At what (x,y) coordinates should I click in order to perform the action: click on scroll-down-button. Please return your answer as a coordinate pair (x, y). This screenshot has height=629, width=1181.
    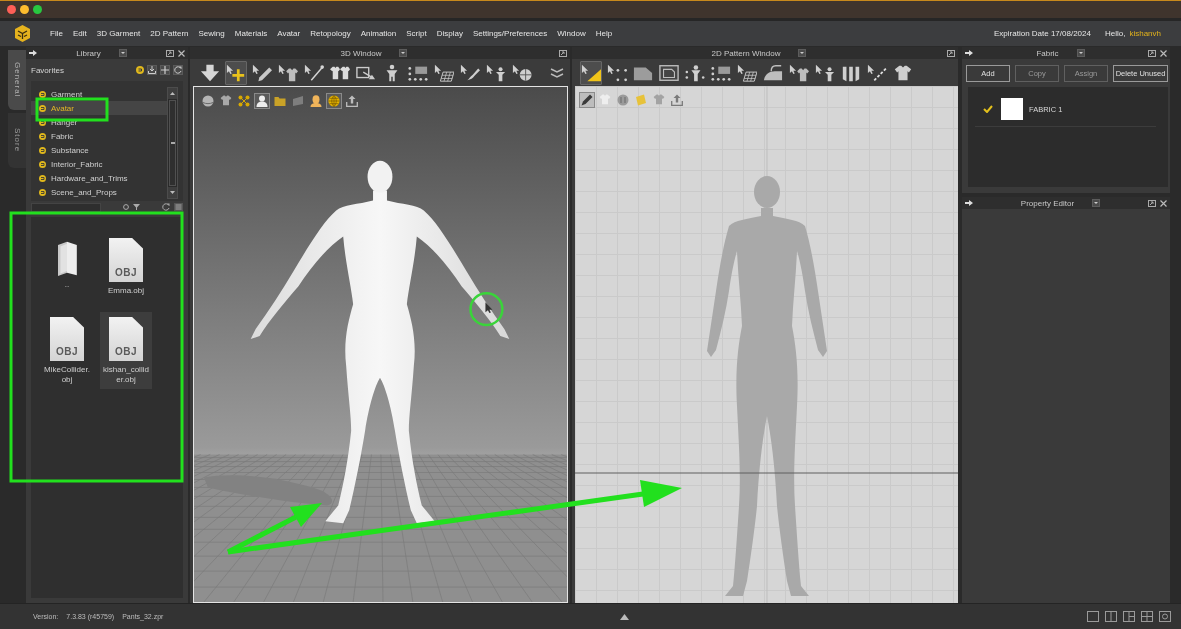
    Looking at the image, I should click on (172, 192).